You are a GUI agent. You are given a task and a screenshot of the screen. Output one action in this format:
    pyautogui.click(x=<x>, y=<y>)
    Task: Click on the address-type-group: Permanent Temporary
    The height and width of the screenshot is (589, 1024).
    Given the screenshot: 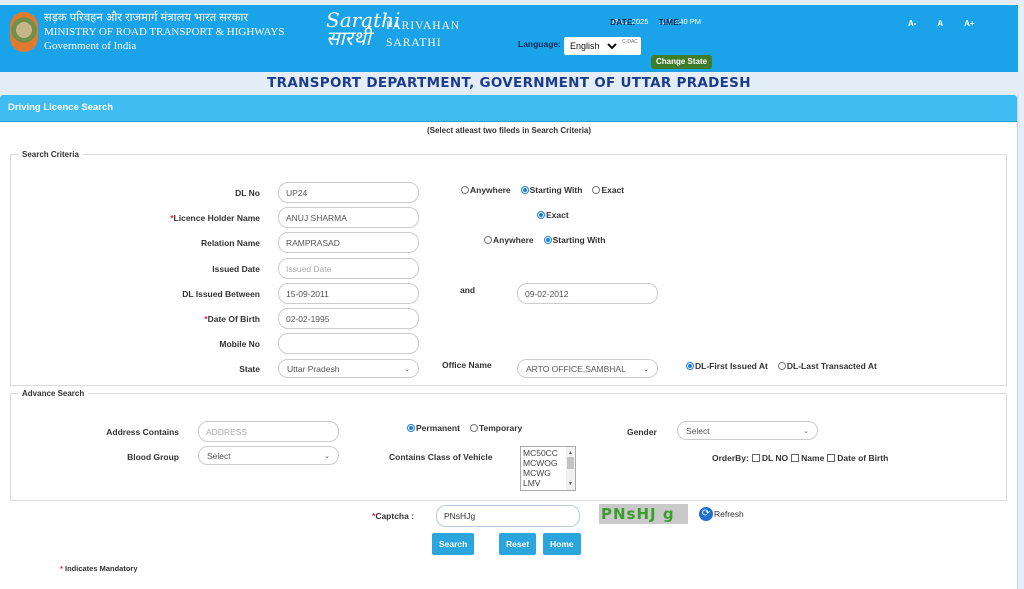 What is the action you would take?
    pyautogui.click(x=469, y=428)
    